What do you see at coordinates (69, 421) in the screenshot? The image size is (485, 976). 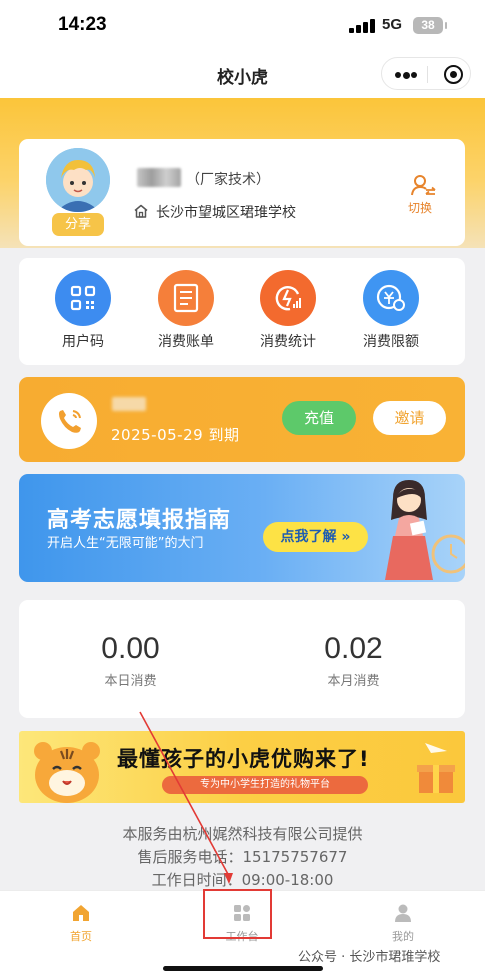 I see `phone-icon` at bounding box center [69, 421].